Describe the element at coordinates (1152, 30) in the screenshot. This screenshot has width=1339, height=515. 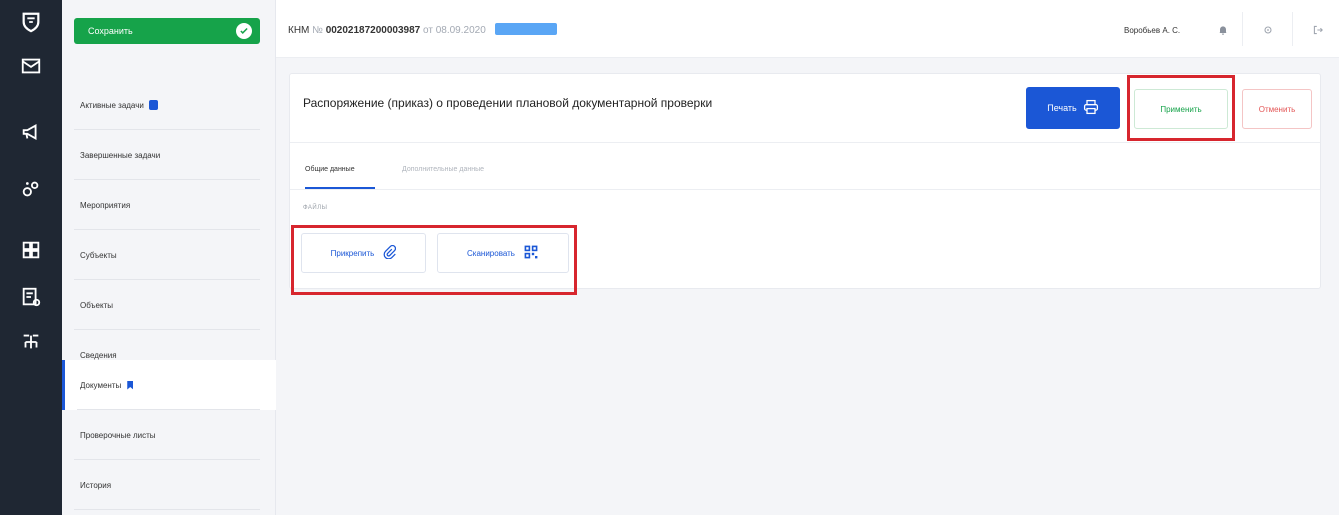
I see `user-name: Воробьев А. С.` at that location.